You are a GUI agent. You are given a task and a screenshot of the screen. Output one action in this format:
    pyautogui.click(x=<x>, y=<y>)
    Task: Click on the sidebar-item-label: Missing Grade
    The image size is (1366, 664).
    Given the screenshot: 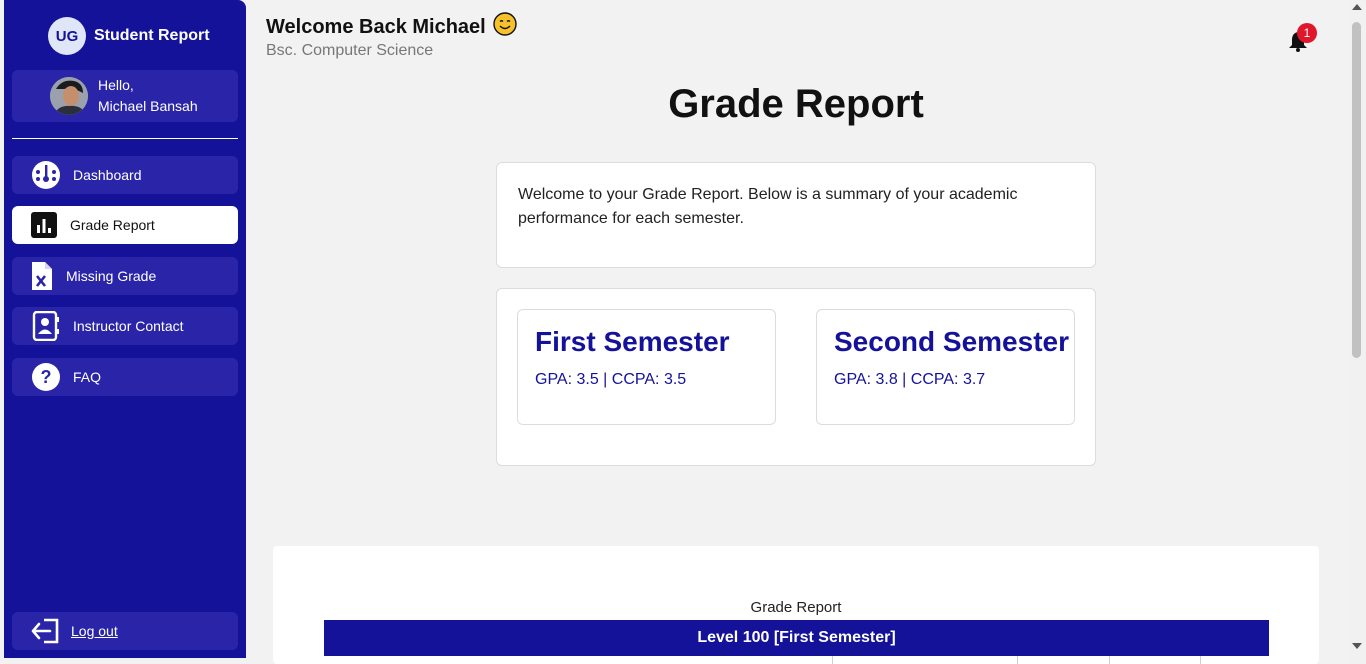 What is the action you would take?
    pyautogui.click(x=111, y=276)
    